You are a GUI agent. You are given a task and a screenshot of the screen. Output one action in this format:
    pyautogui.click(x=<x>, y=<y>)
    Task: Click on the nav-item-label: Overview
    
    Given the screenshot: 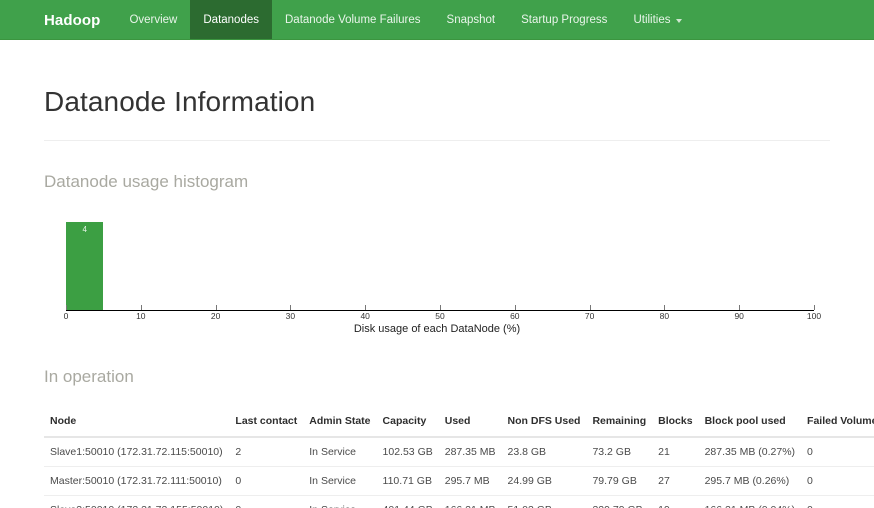 What is the action you would take?
    pyautogui.click(x=153, y=20)
    